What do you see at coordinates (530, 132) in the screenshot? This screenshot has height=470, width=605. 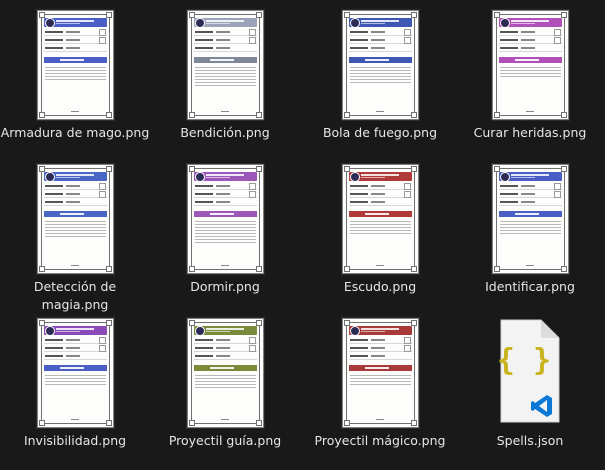 I see `file-name: Curar heridas.png` at bounding box center [530, 132].